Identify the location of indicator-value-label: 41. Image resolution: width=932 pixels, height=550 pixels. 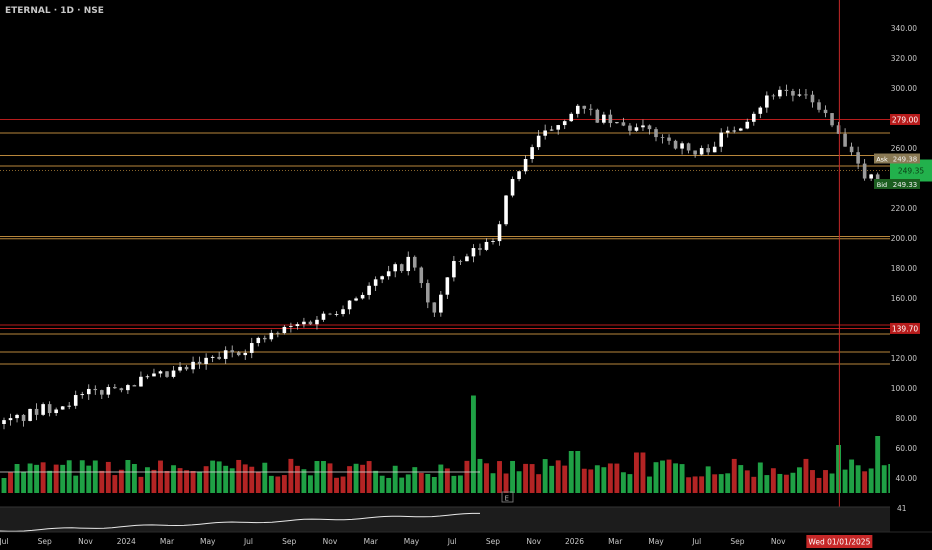
(902, 508).